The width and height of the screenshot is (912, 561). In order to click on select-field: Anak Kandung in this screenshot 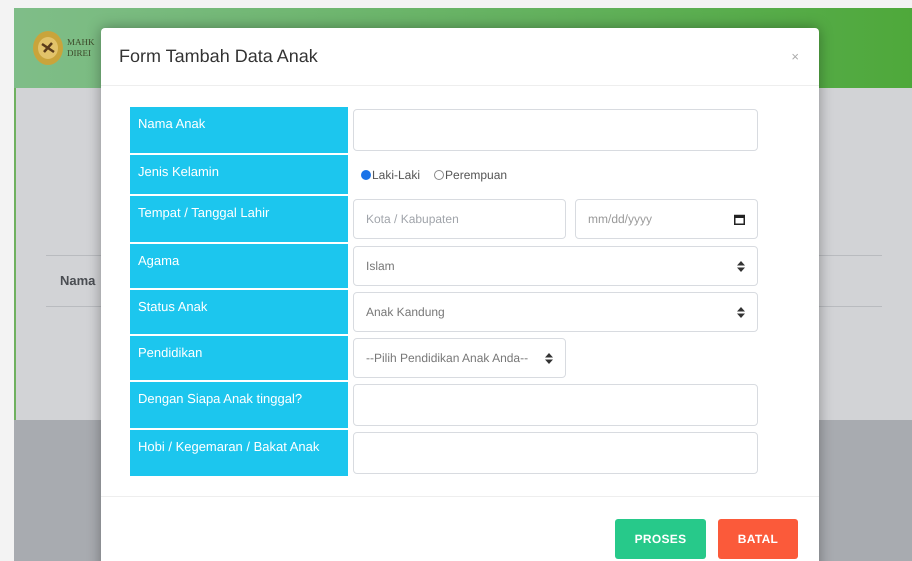, I will do `click(555, 312)`.